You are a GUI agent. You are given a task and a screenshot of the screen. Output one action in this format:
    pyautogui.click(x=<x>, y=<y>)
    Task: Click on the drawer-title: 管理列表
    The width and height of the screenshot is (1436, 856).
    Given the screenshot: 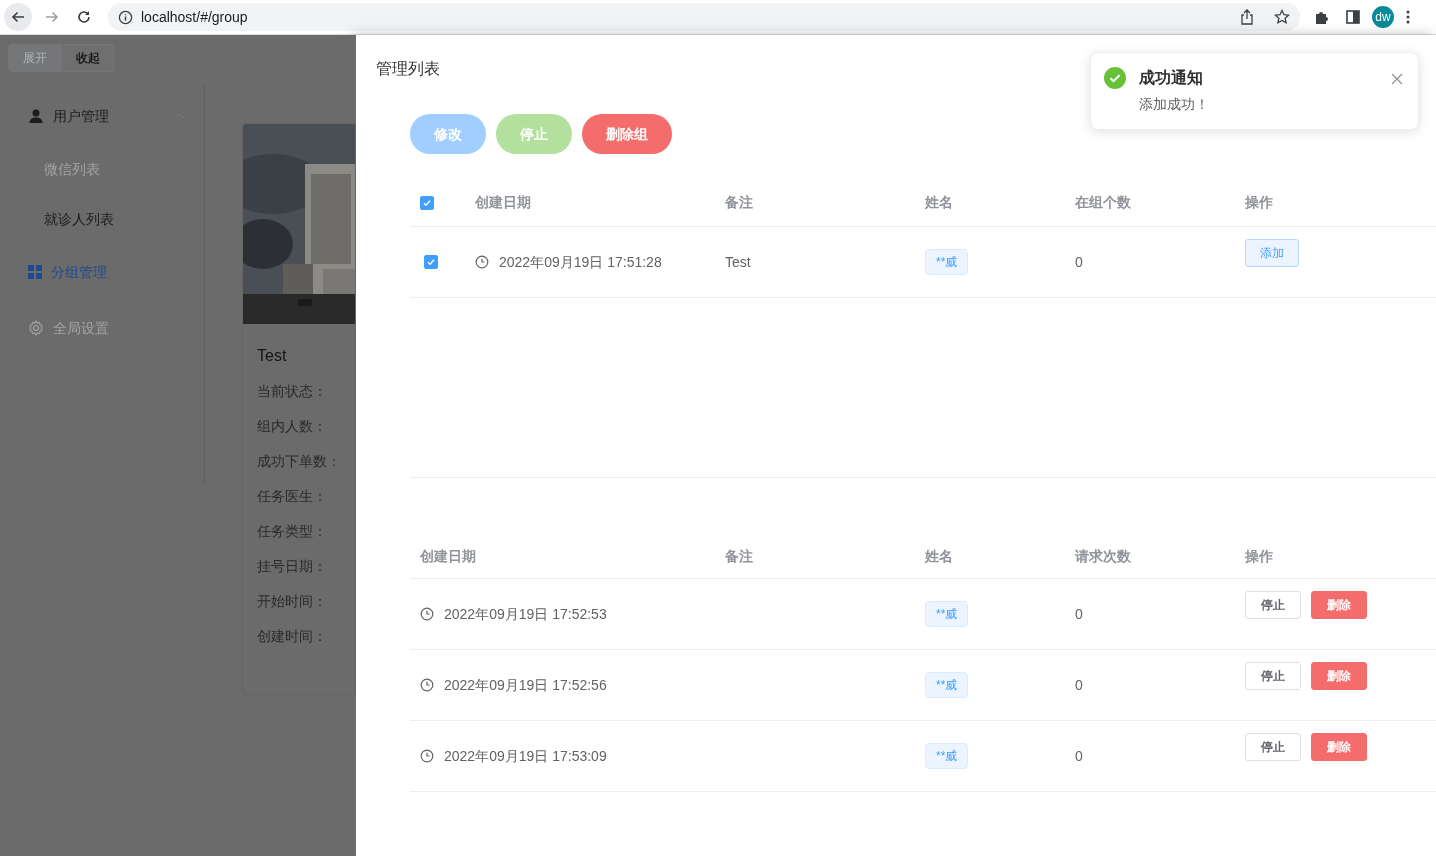 What is the action you would take?
    pyautogui.click(x=408, y=69)
    